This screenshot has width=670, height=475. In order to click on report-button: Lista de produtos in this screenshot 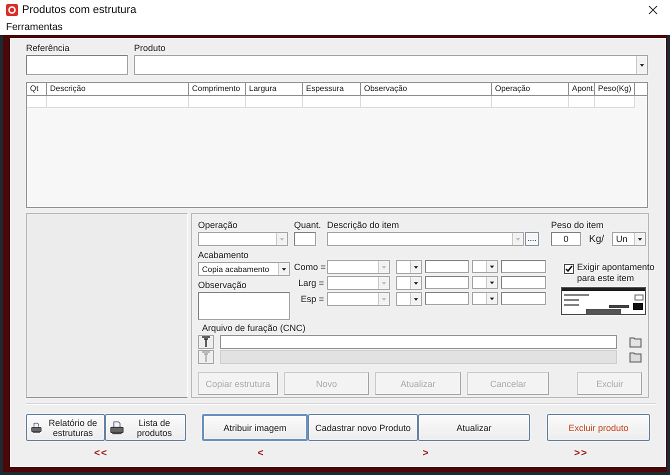, I will do `click(145, 427)`.